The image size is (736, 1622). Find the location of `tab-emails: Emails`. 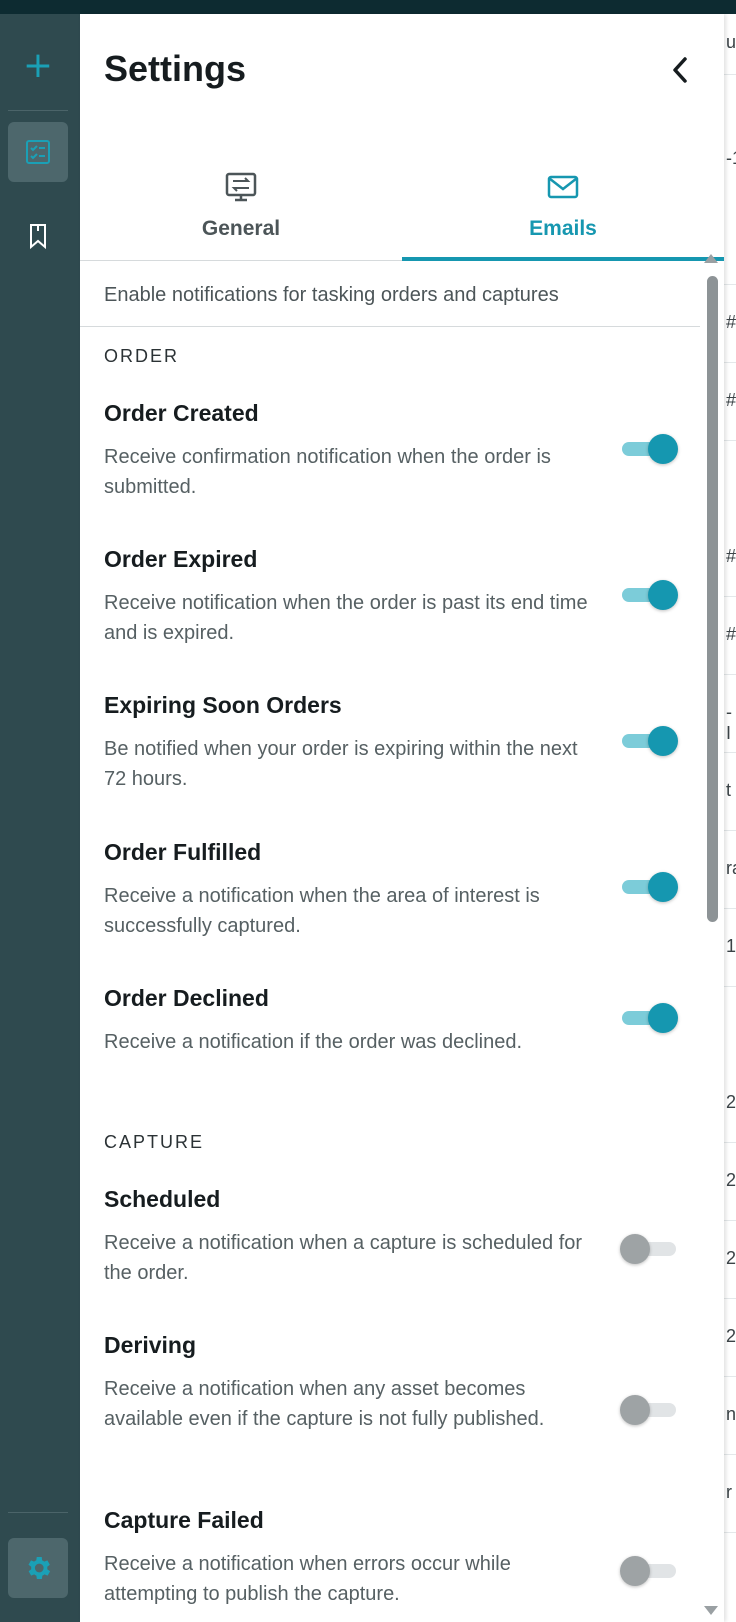

tab-emails: Emails is located at coordinates (563, 206).